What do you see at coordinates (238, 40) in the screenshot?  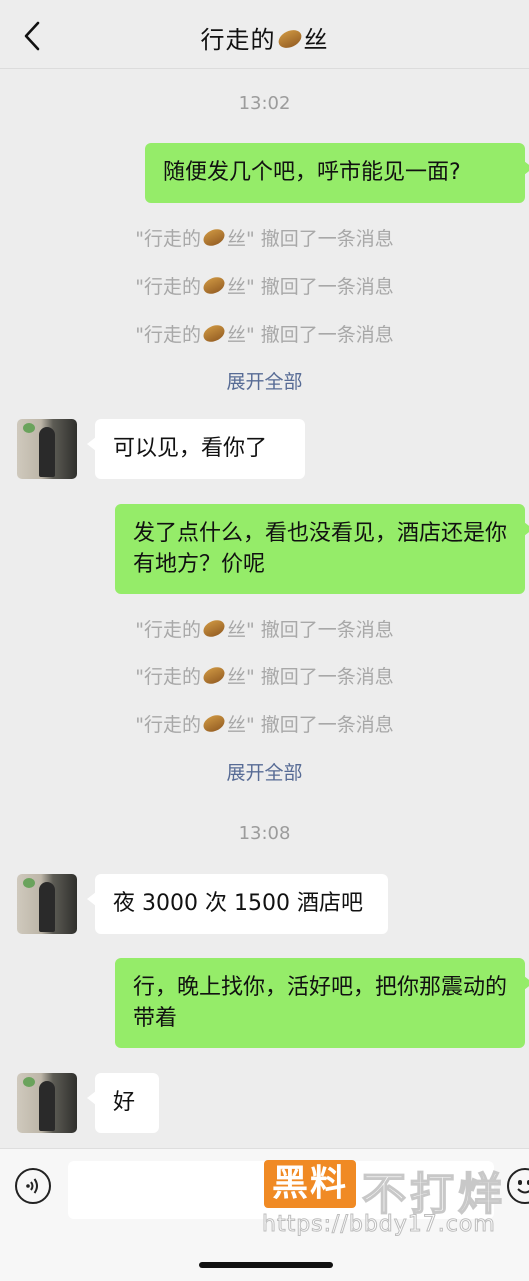 I see `chat-title-text-1: 行走的` at bounding box center [238, 40].